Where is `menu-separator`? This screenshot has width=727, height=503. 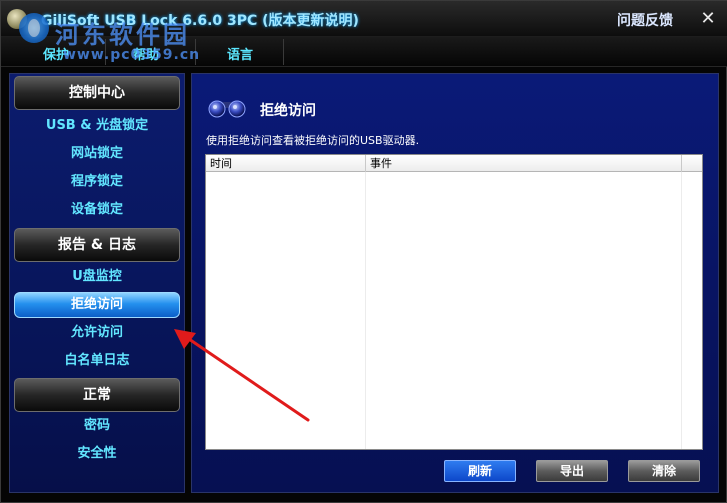 menu-separator is located at coordinates (283, 52).